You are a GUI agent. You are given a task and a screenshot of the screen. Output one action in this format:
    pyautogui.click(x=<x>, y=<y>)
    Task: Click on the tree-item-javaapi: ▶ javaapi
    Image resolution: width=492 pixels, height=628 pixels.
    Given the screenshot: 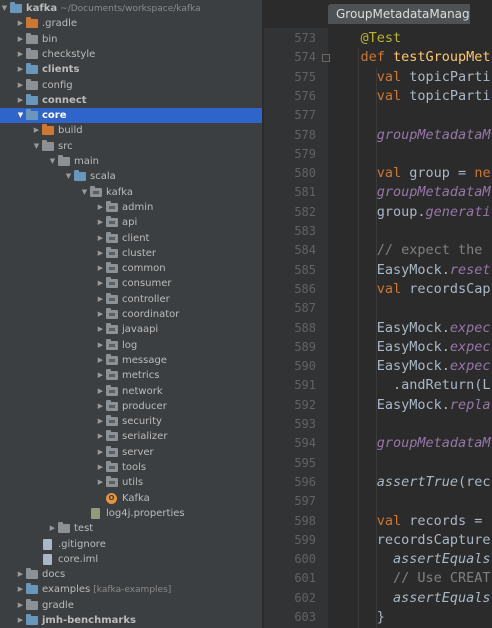 What is the action you would take?
    pyautogui.click(x=131, y=329)
    